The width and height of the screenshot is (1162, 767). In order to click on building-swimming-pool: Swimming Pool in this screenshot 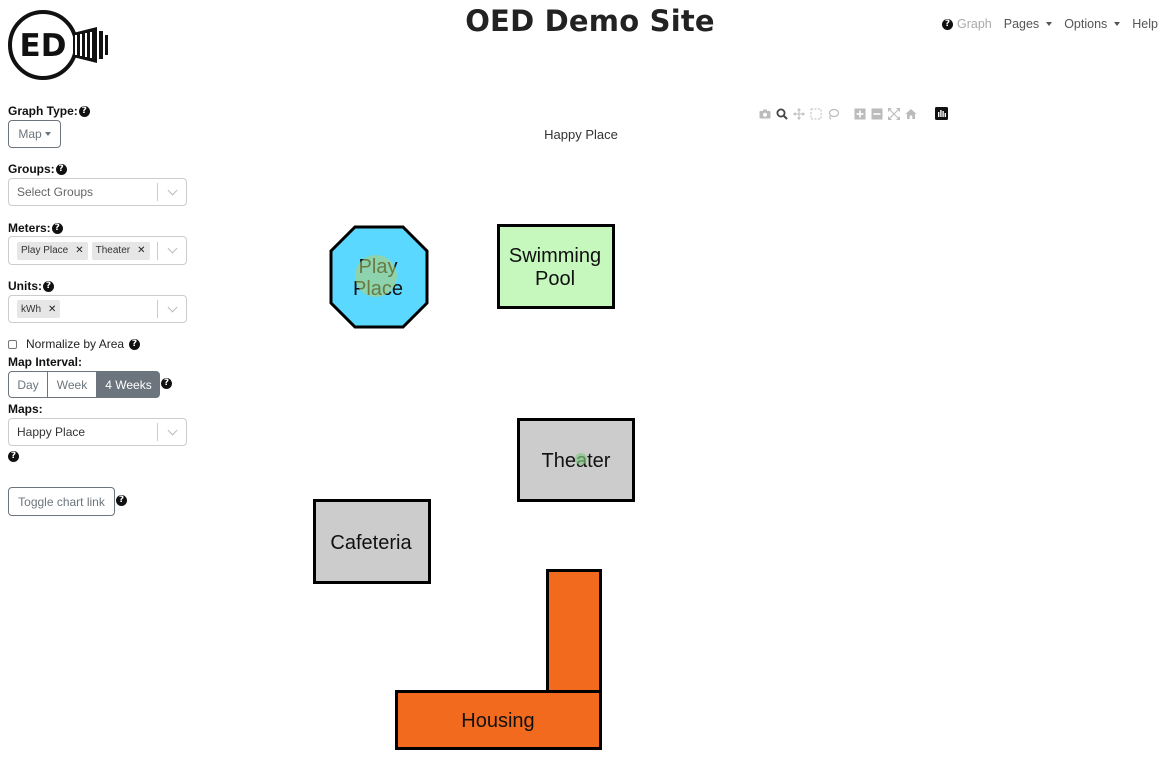, I will do `click(556, 266)`.